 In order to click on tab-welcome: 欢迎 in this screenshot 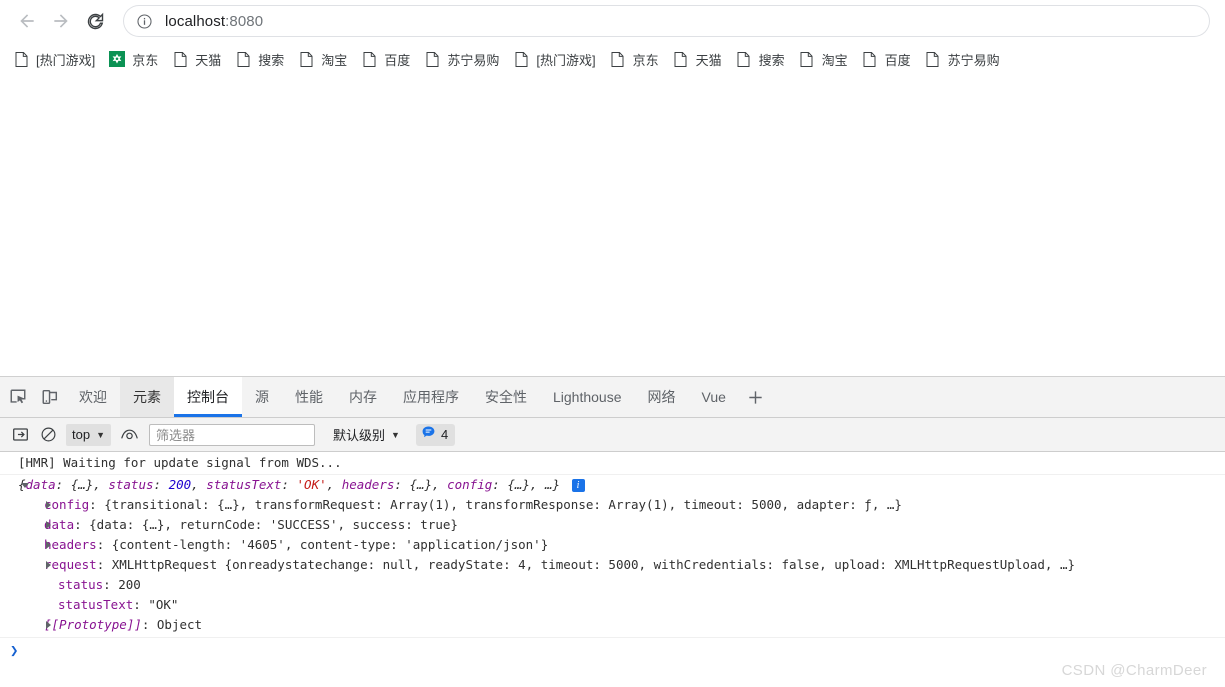, I will do `click(93, 397)`.